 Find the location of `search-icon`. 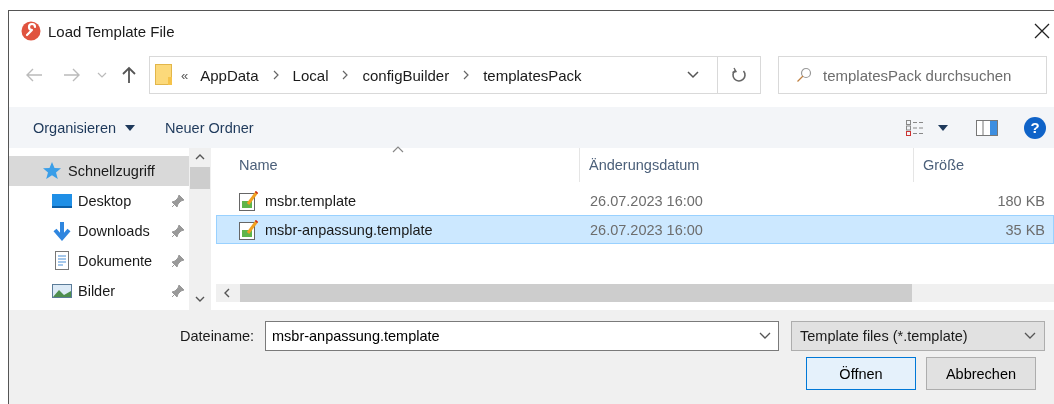

search-icon is located at coordinates (804, 75).